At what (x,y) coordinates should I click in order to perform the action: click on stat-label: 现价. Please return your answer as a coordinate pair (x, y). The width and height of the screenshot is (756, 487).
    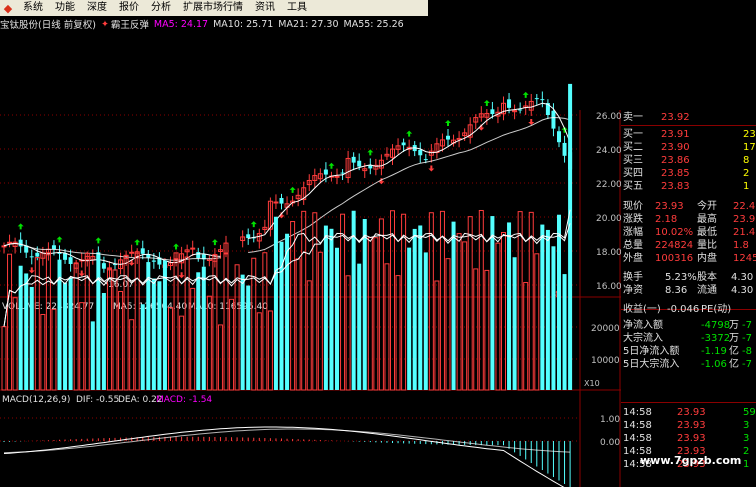
    Looking at the image, I should click on (633, 206).